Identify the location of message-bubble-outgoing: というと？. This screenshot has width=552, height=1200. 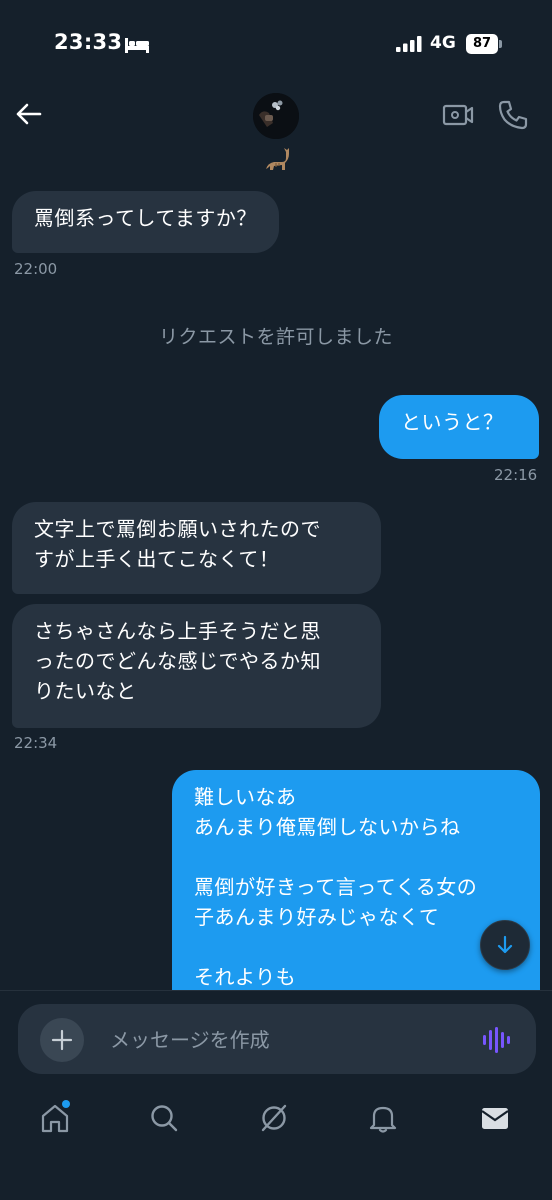
(459, 427).